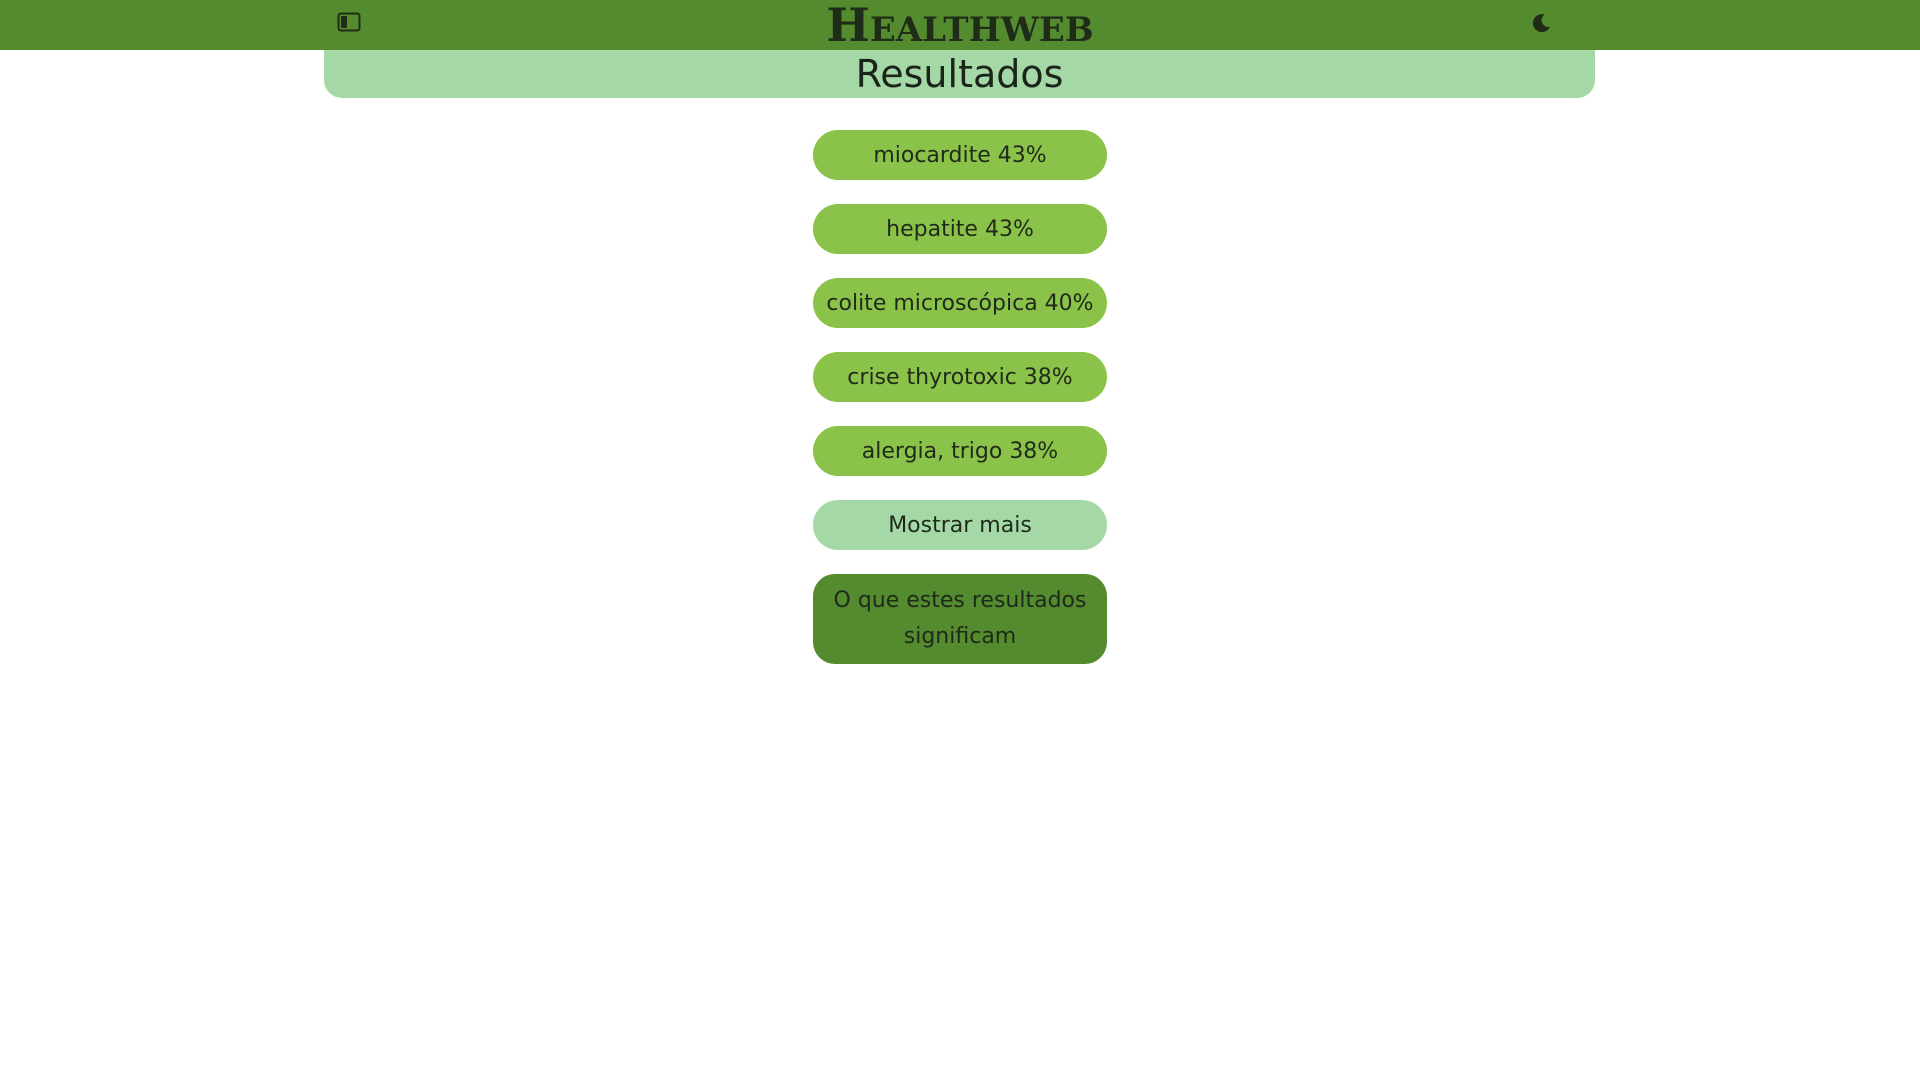 The height and width of the screenshot is (1080, 1920). What do you see at coordinates (960, 155) in the screenshot?
I see `result-item-miocardite: miocardite 43%` at bounding box center [960, 155].